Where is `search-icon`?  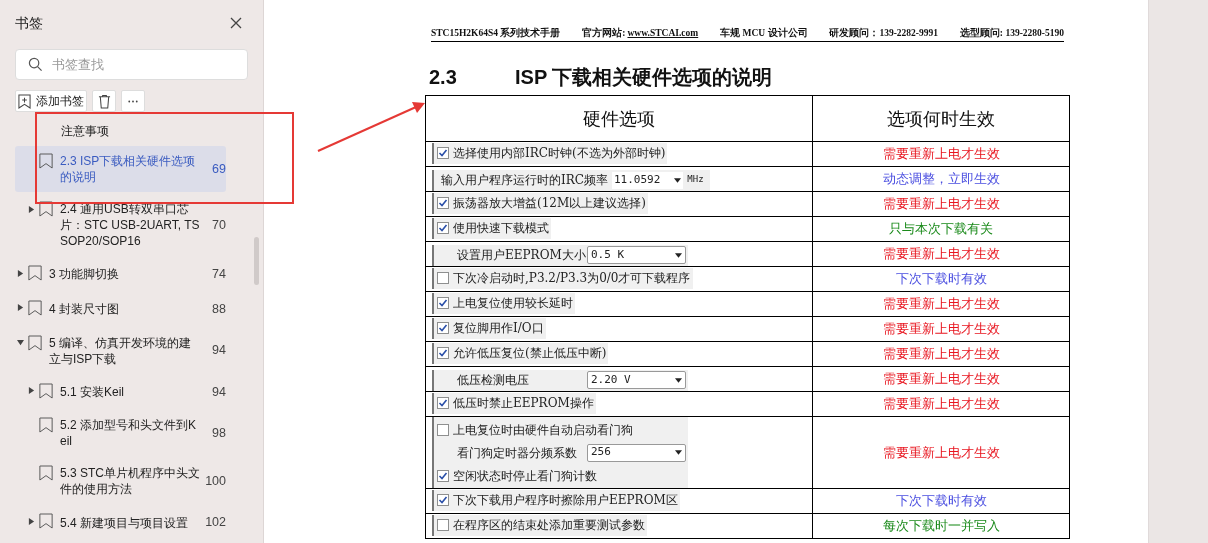 search-icon is located at coordinates (35, 64).